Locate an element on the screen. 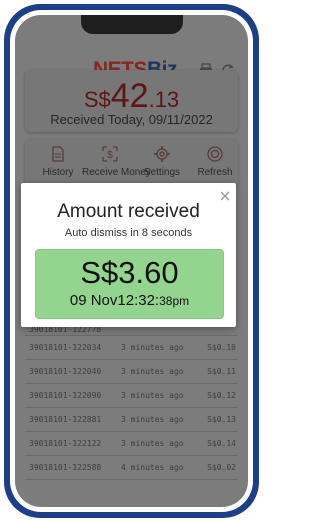  received-date-seconds: 38pm is located at coordinates (174, 301).